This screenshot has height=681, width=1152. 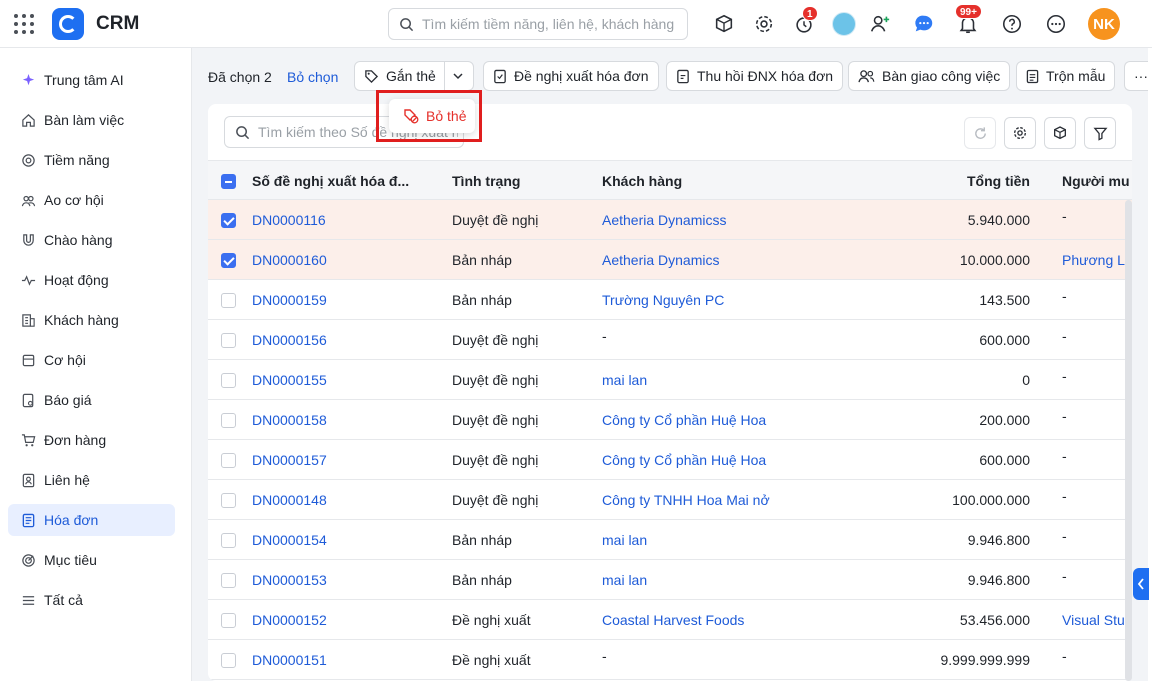 What do you see at coordinates (91, 280) in the screenshot?
I see `sidebar-item: Hoạt động` at bounding box center [91, 280].